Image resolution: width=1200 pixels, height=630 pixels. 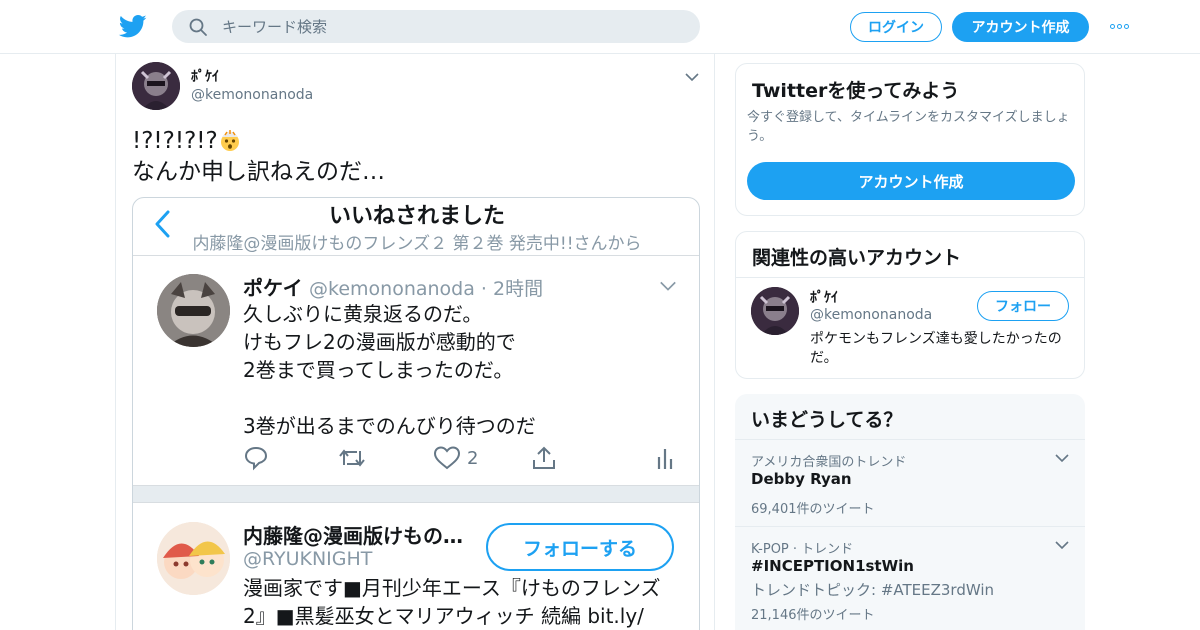 What do you see at coordinates (363, 314) in the screenshot?
I see `screenshot-tweet-line: 久しぶりに黄泉返るのだ。` at bounding box center [363, 314].